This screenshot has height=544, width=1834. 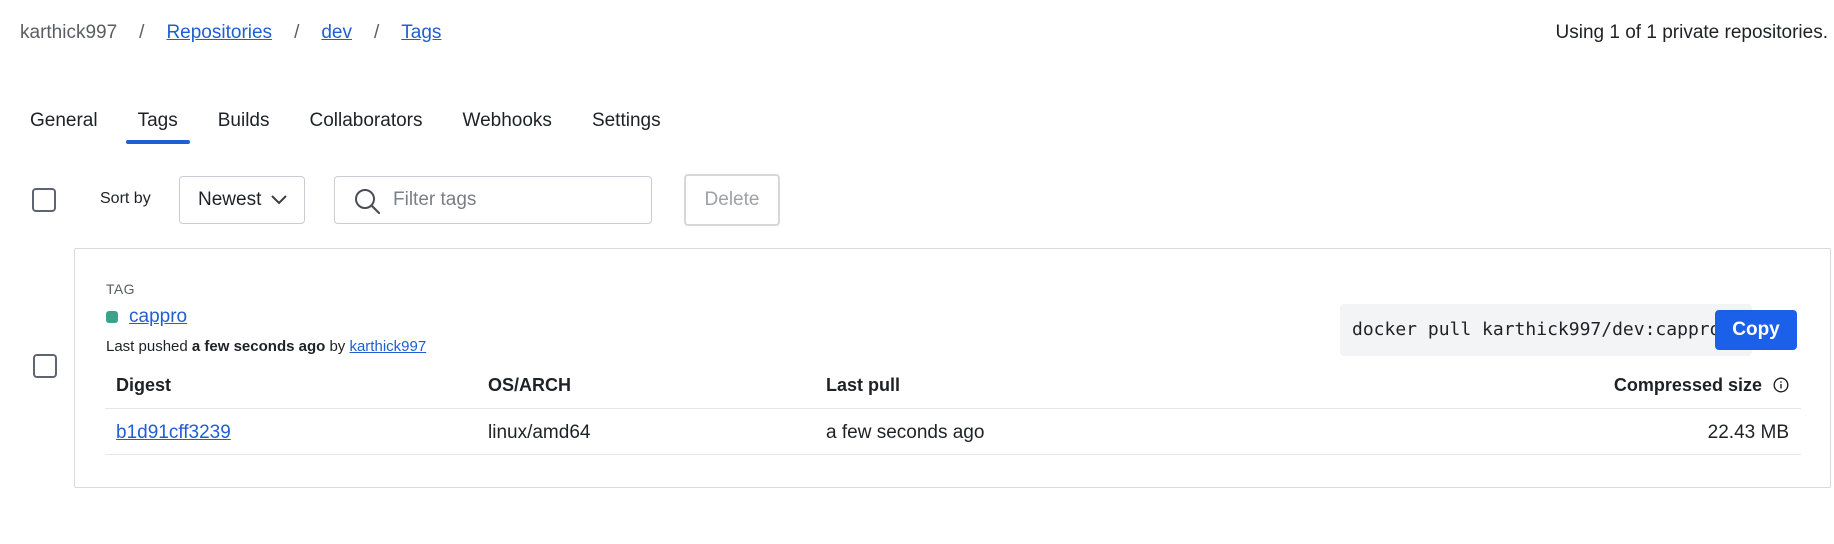 What do you see at coordinates (125, 198) in the screenshot?
I see `sort-label: Sort by` at bounding box center [125, 198].